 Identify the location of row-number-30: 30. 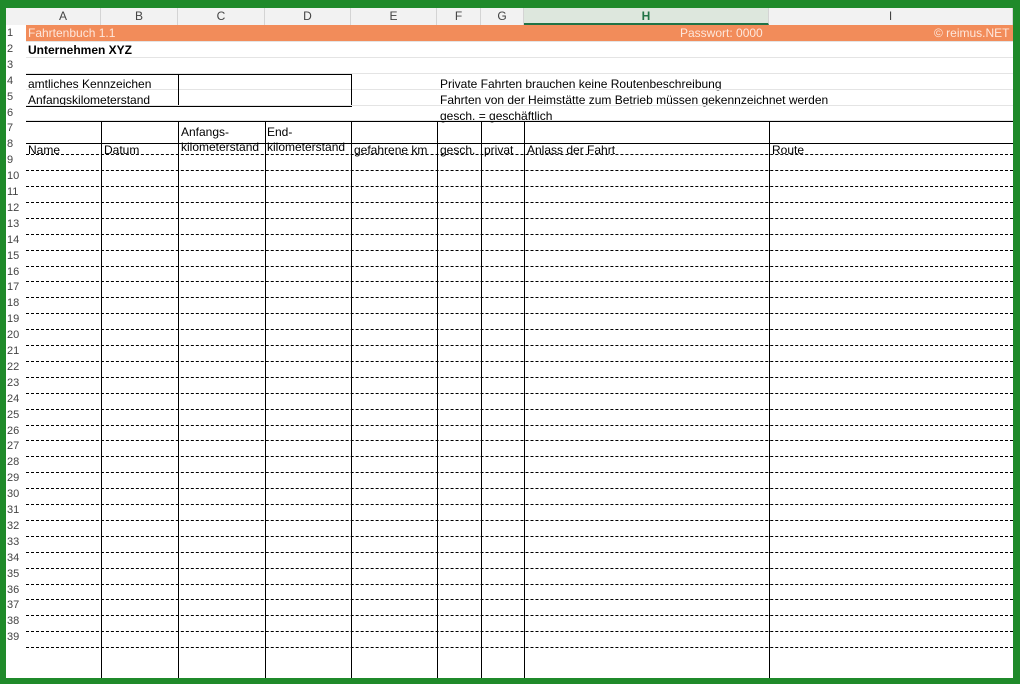
(16, 494).